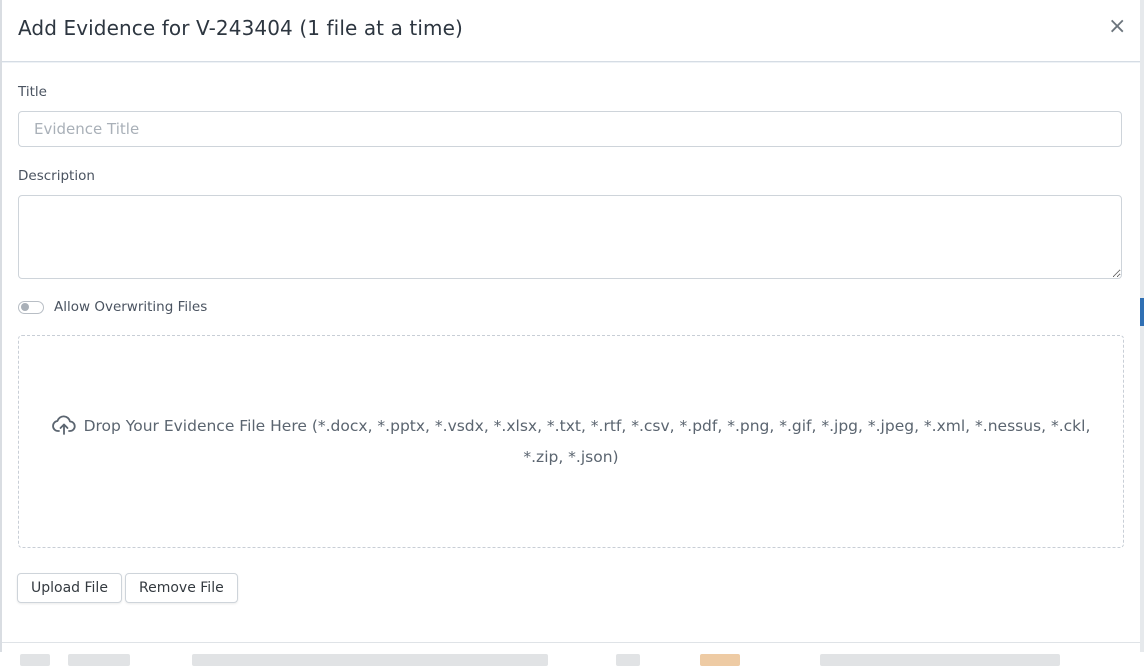  What do you see at coordinates (31, 307) in the screenshot?
I see `allow-overwrite-toggle` at bounding box center [31, 307].